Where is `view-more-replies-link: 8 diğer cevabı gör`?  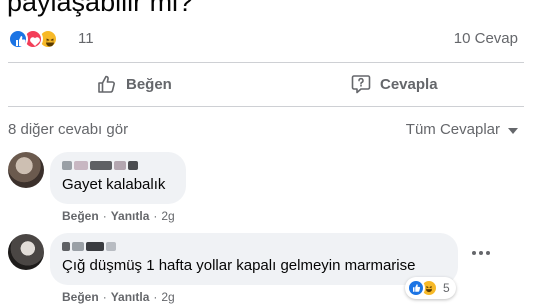
view-more-replies-link: 8 diğer cevabı gör is located at coordinates (68, 129).